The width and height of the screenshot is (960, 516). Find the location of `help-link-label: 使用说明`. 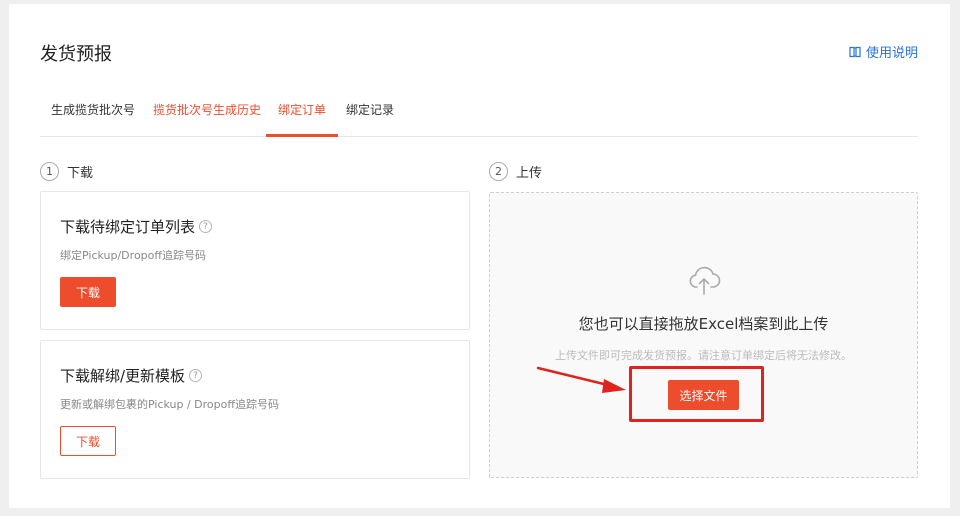

help-link-label: 使用说明 is located at coordinates (891, 53).